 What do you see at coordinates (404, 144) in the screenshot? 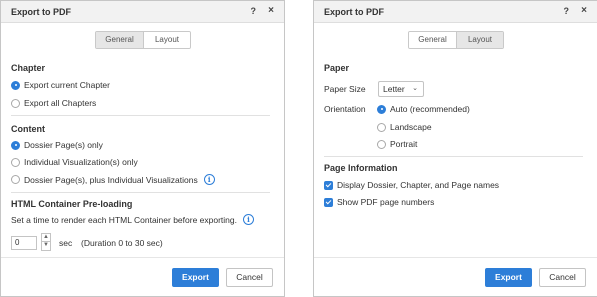
I see `radio-label: Portrait` at bounding box center [404, 144].